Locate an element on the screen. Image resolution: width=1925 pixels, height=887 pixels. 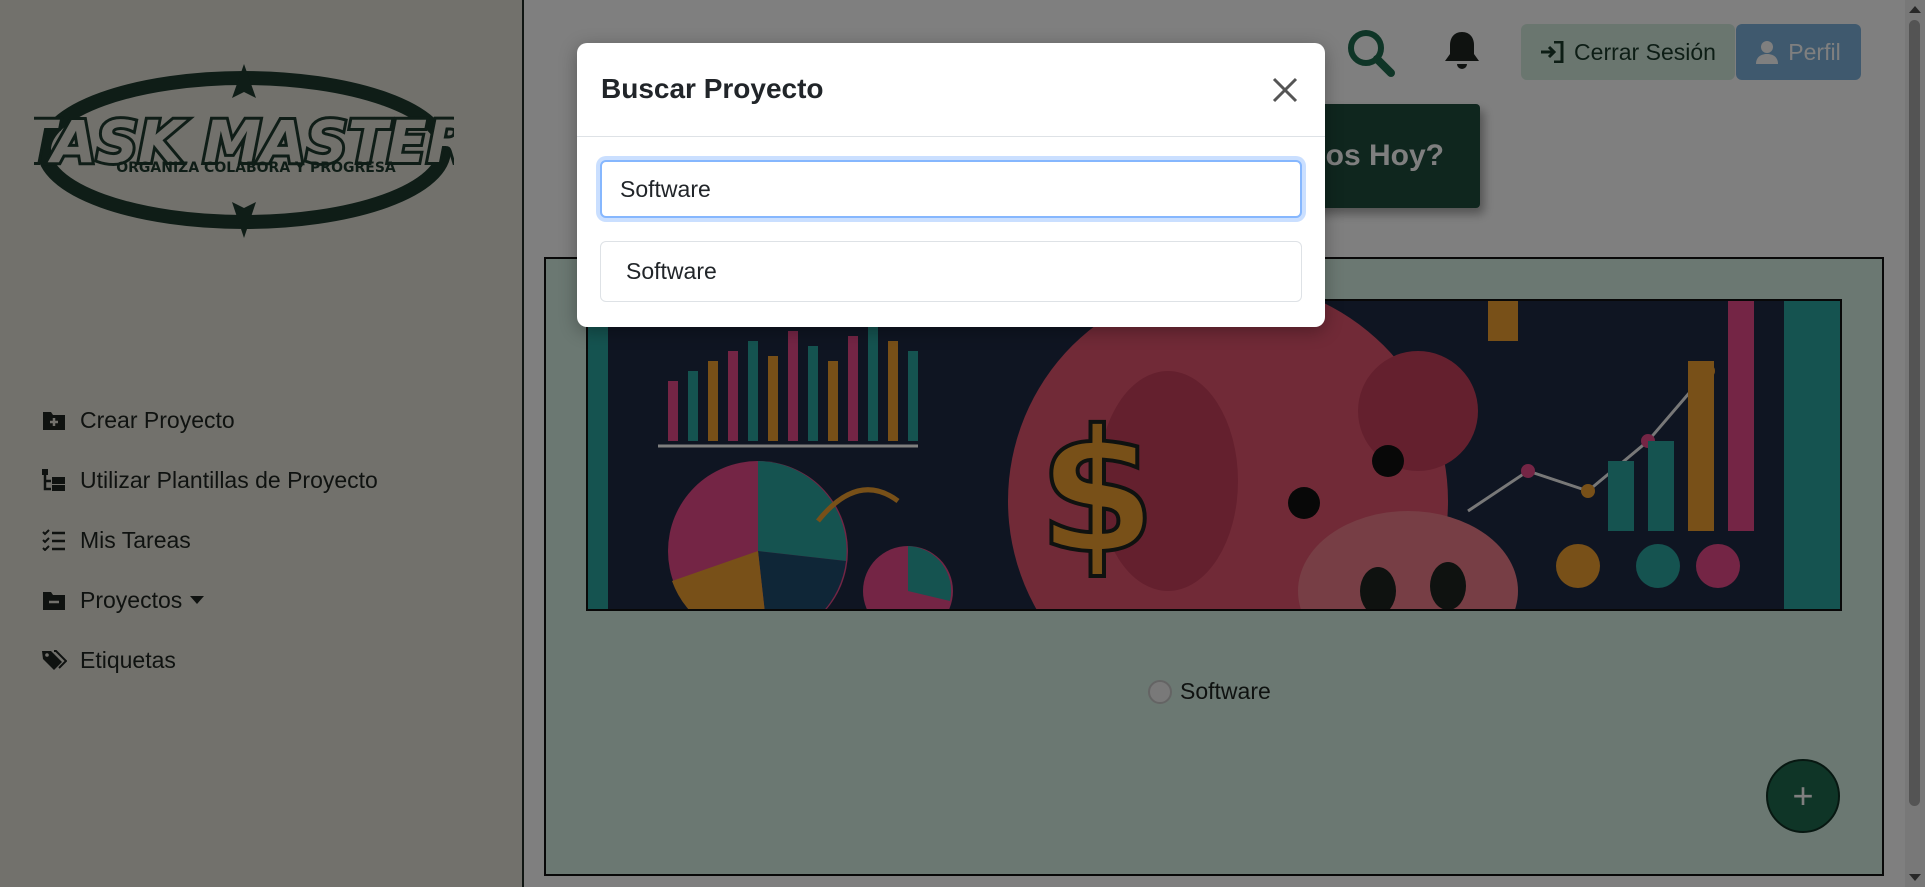
search-result-item: Software is located at coordinates (951, 271).